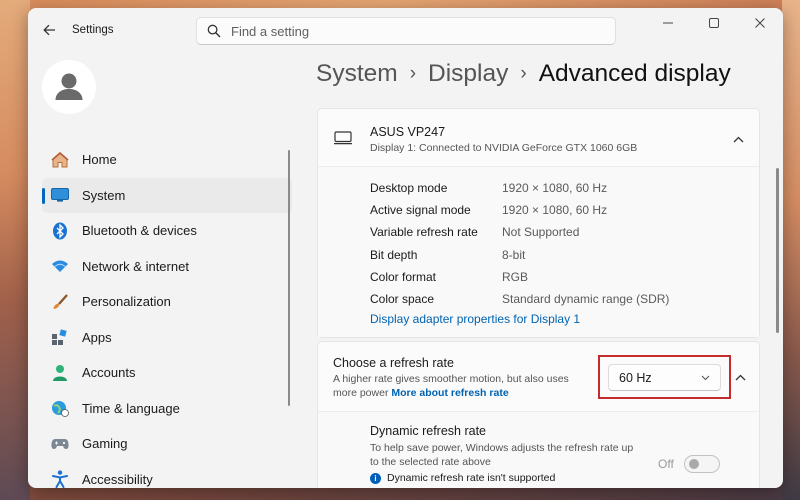 The height and width of the screenshot is (500, 800). I want to click on monitor-icon, so click(343, 138).